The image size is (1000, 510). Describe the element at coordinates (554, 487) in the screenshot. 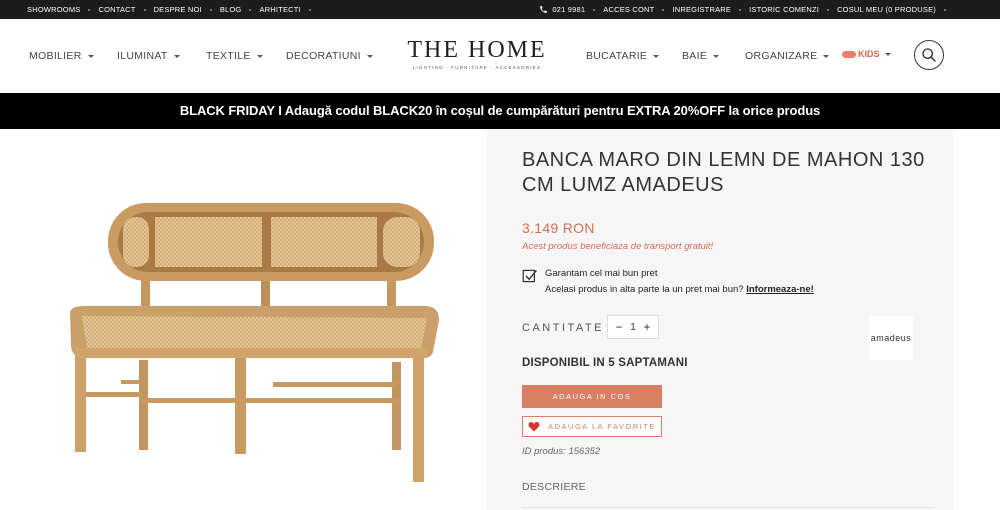

I see `tab-descriere: DESCRIERE` at that location.